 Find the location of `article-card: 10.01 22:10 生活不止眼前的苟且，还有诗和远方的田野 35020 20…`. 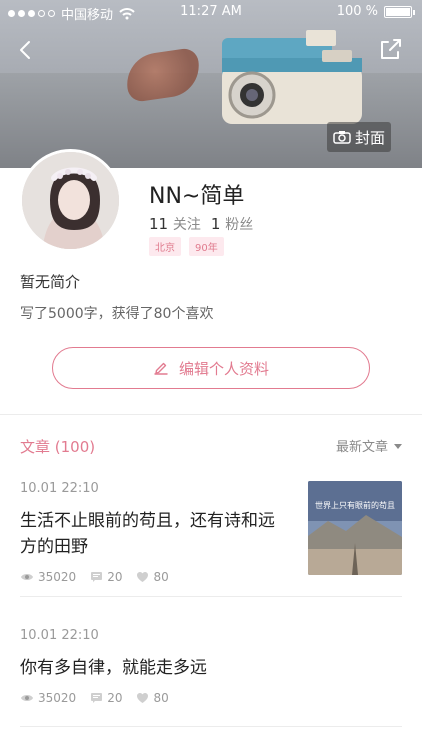

article-card: 10.01 22:10 生活不止眼前的苟且，还有诗和远方的田野 35020 20… is located at coordinates (211, 537).